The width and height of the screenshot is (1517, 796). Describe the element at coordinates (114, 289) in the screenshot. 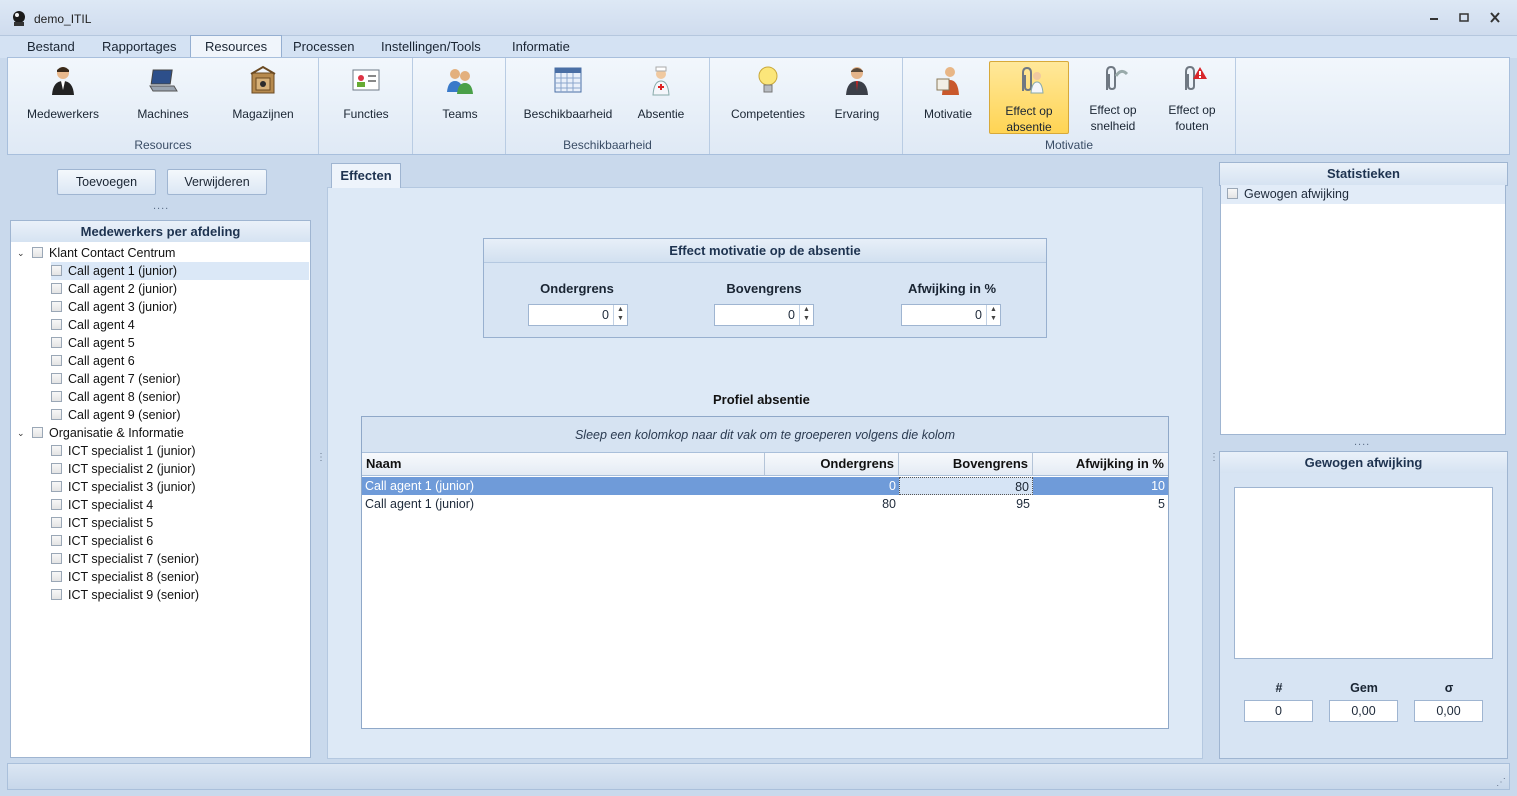

I see `tree-employee: Call agent 2 (junior)` at that location.